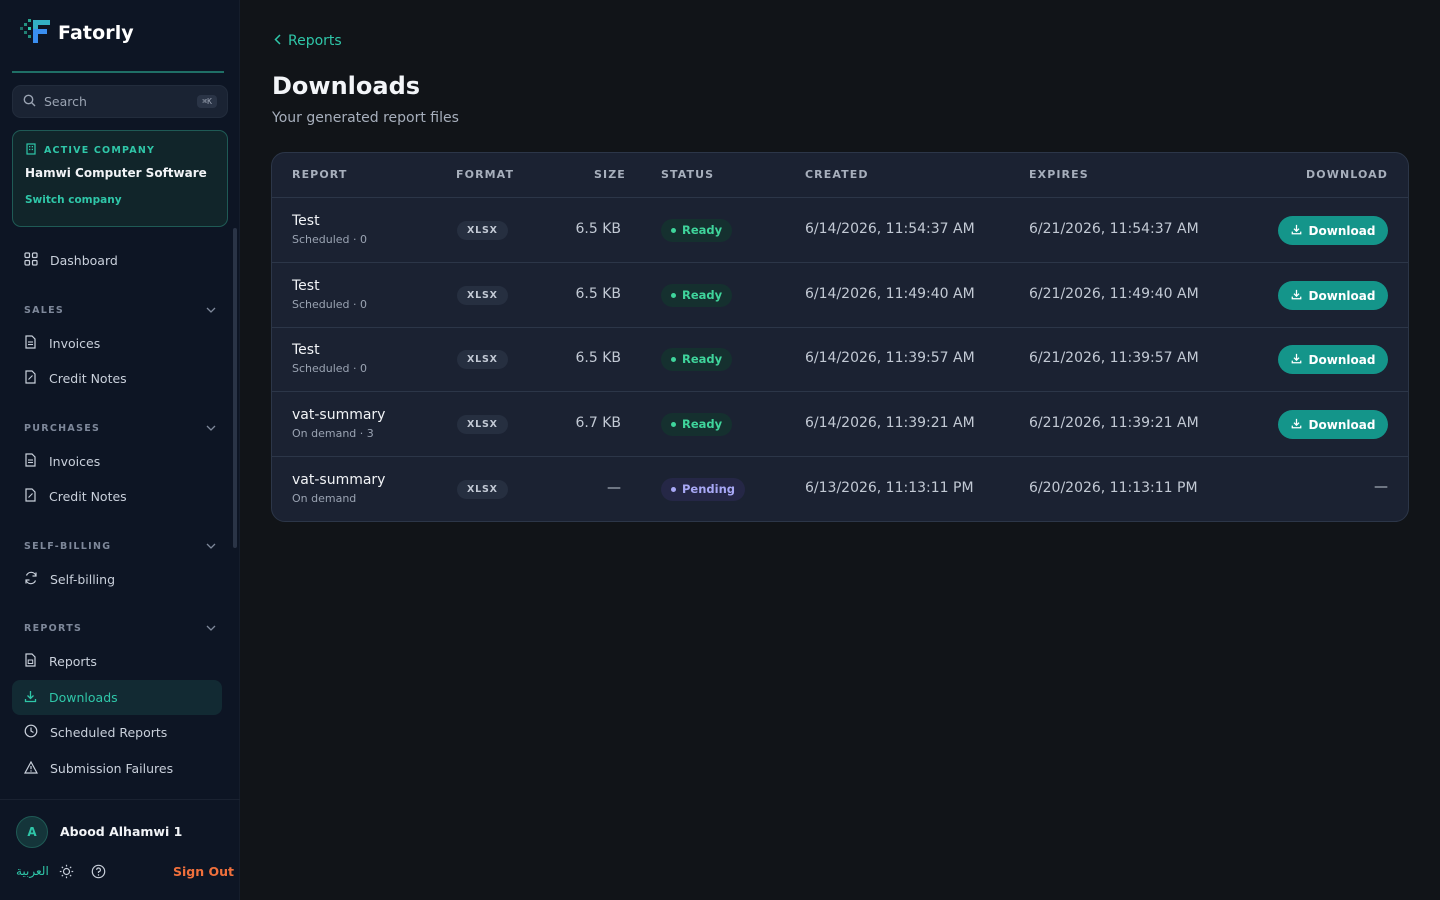  I want to click on search-input: Search ⌘K, so click(120, 101).